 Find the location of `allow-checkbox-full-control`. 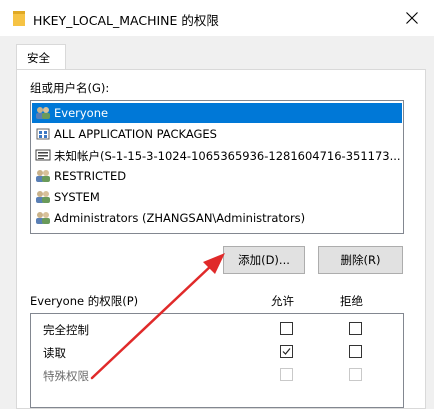

allow-checkbox-full-control is located at coordinates (286, 328).